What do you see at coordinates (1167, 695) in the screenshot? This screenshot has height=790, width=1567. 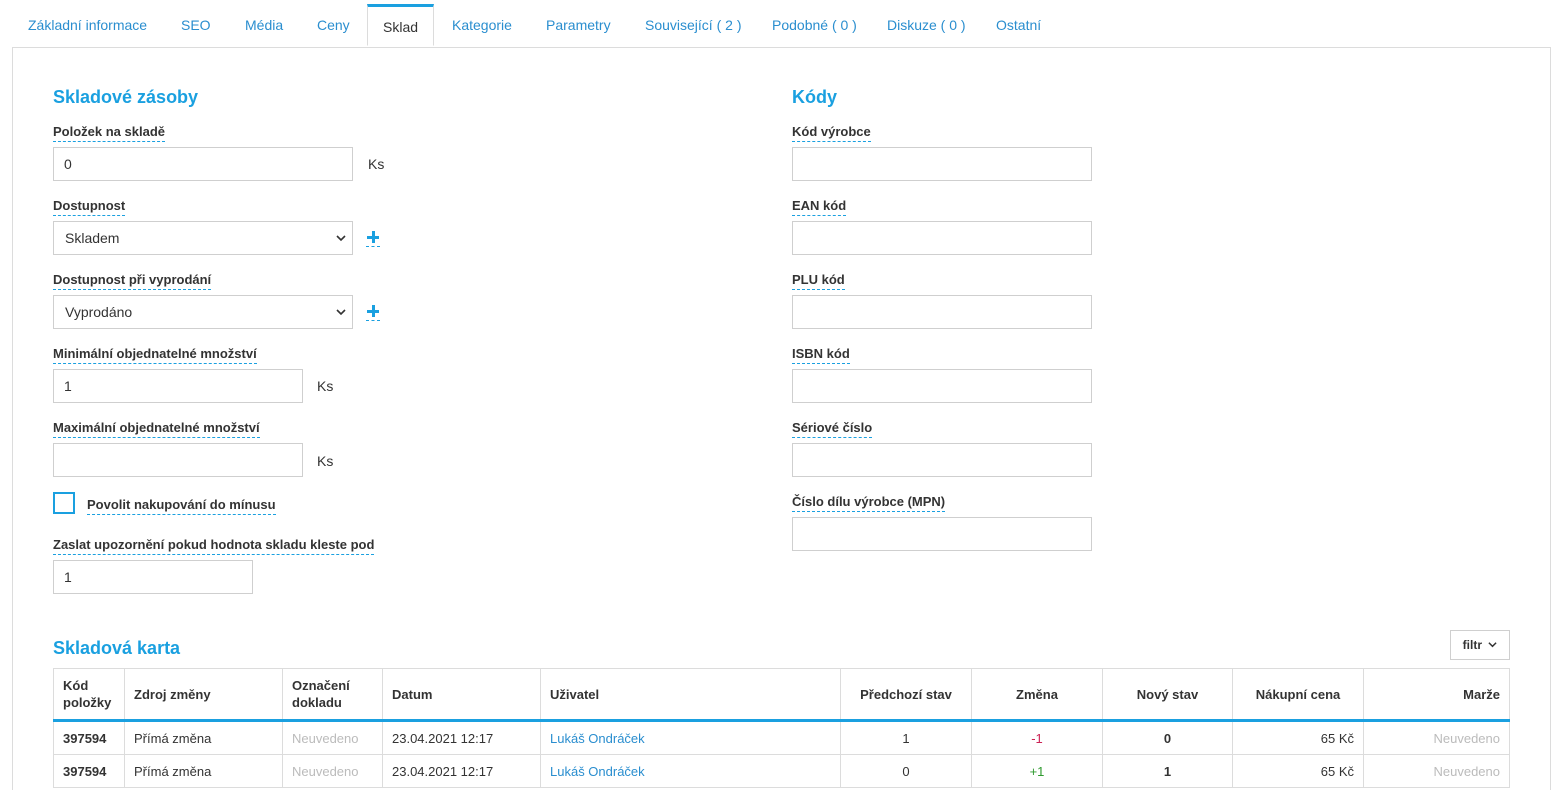 I see `col-new-state: Nový stav` at bounding box center [1167, 695].